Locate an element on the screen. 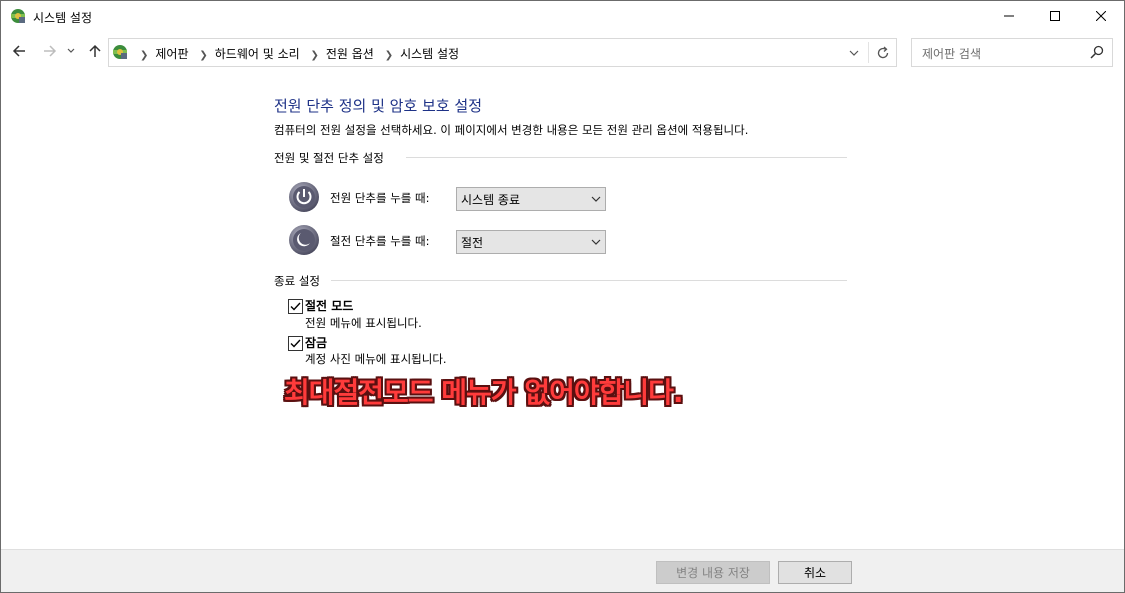 This screenshot has width=1125, height=593. sleep-button-action-select: 절전 is located at coordinates (531, 242).